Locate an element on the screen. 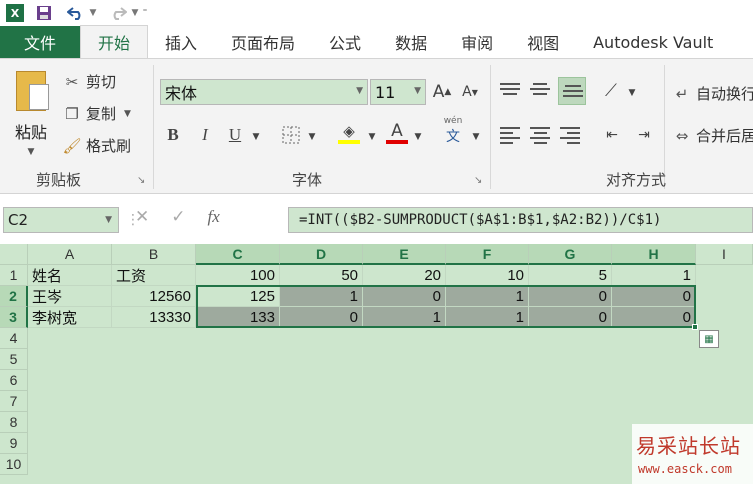 Image resolution: width=753 pixels, height=484 pixels. cell-c3: 133 is located at coordinates (238, 317).